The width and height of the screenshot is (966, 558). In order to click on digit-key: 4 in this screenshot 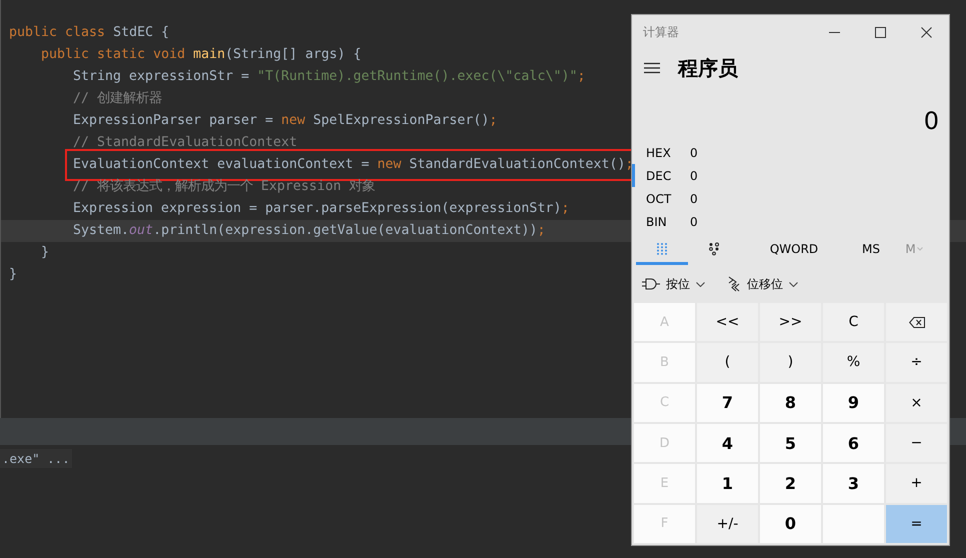, I will do `click(727, 443)`.